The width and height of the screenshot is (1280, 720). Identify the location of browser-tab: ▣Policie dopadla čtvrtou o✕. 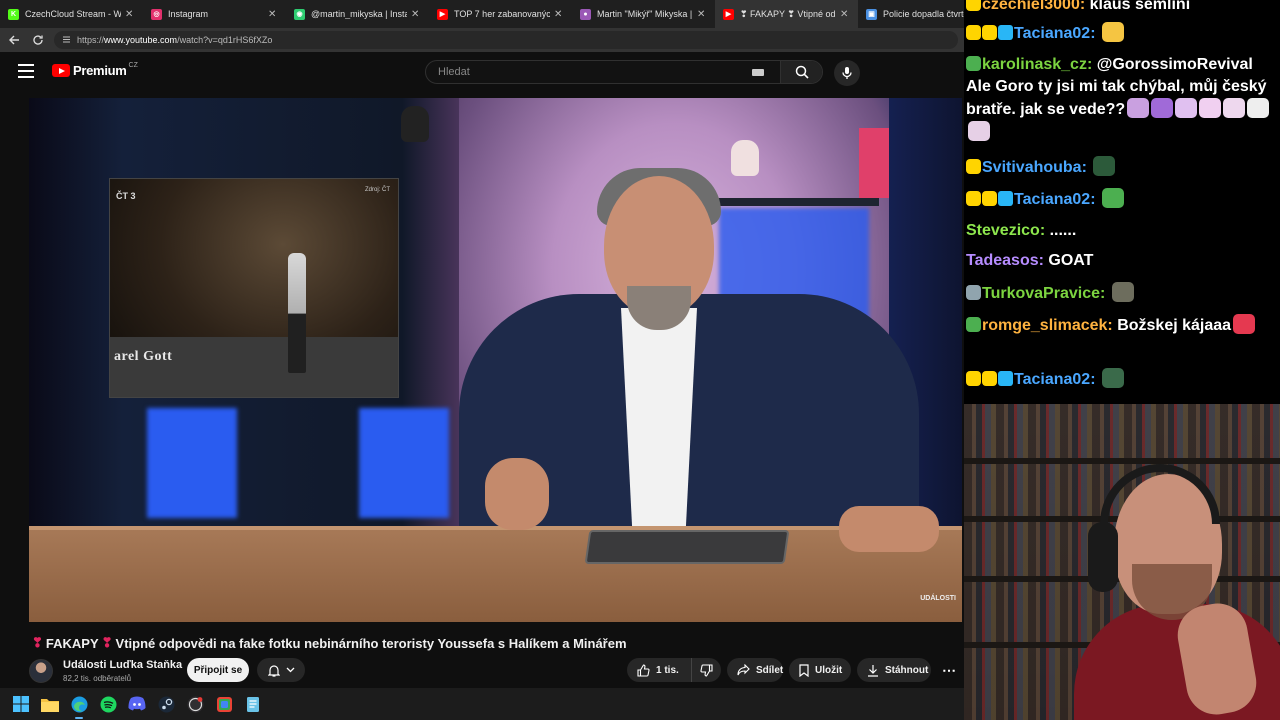
(911, 14).